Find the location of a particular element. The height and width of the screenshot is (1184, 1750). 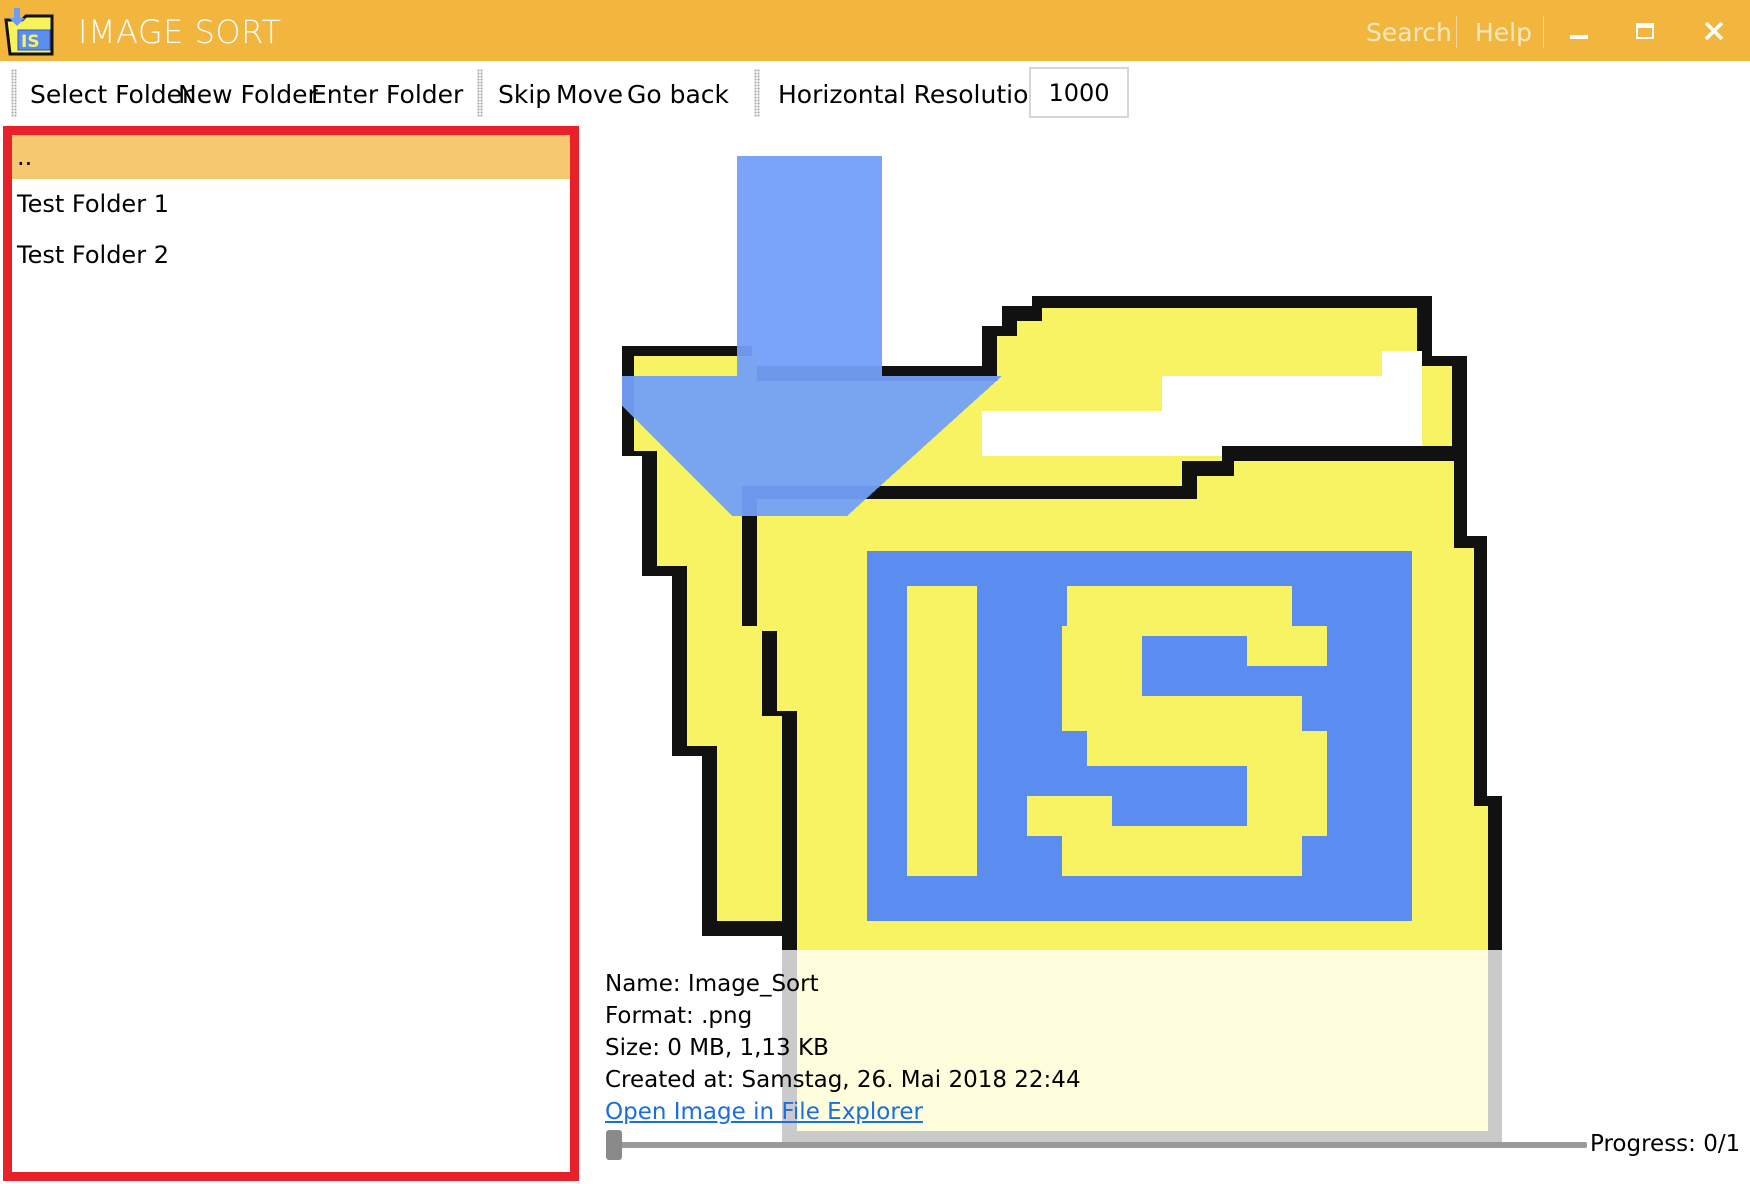

skip-button: Skip is located at coordinates (524, 94).